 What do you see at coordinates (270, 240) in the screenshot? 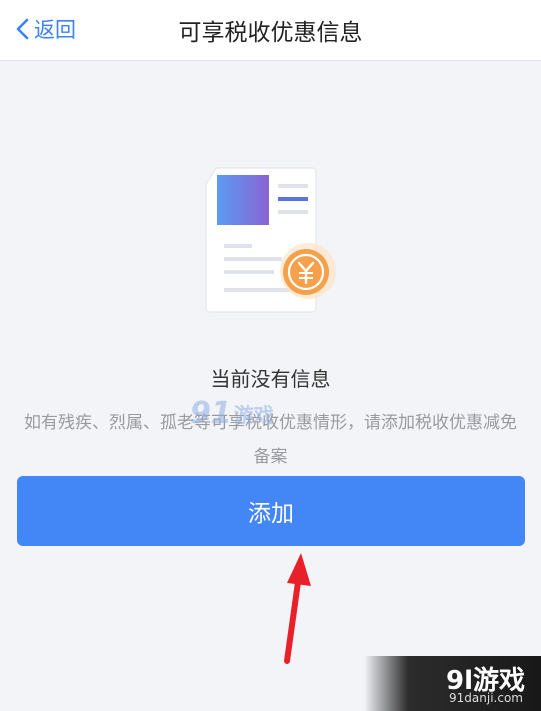
I see `document-yen-icon` at bounding box center [270, 240].